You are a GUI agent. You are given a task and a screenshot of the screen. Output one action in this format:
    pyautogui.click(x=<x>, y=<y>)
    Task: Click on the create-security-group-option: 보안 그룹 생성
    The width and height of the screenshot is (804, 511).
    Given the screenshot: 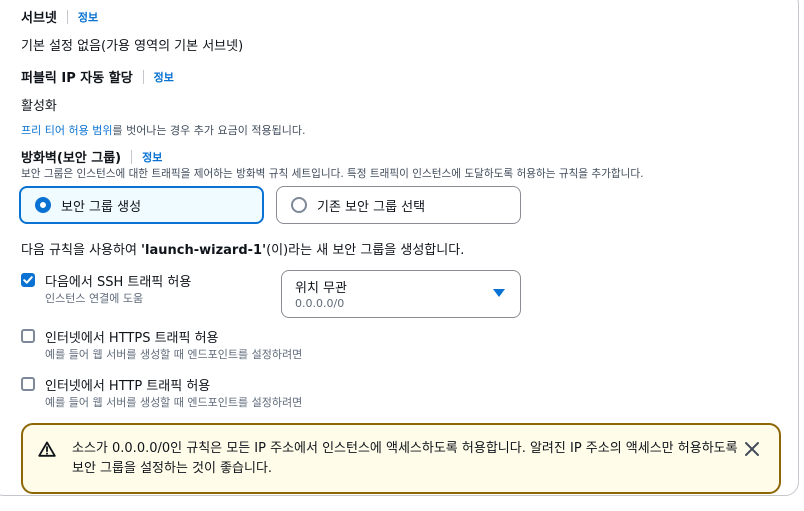 What is the action you would take?
    pyautogui.click(x=141, y=205)
    